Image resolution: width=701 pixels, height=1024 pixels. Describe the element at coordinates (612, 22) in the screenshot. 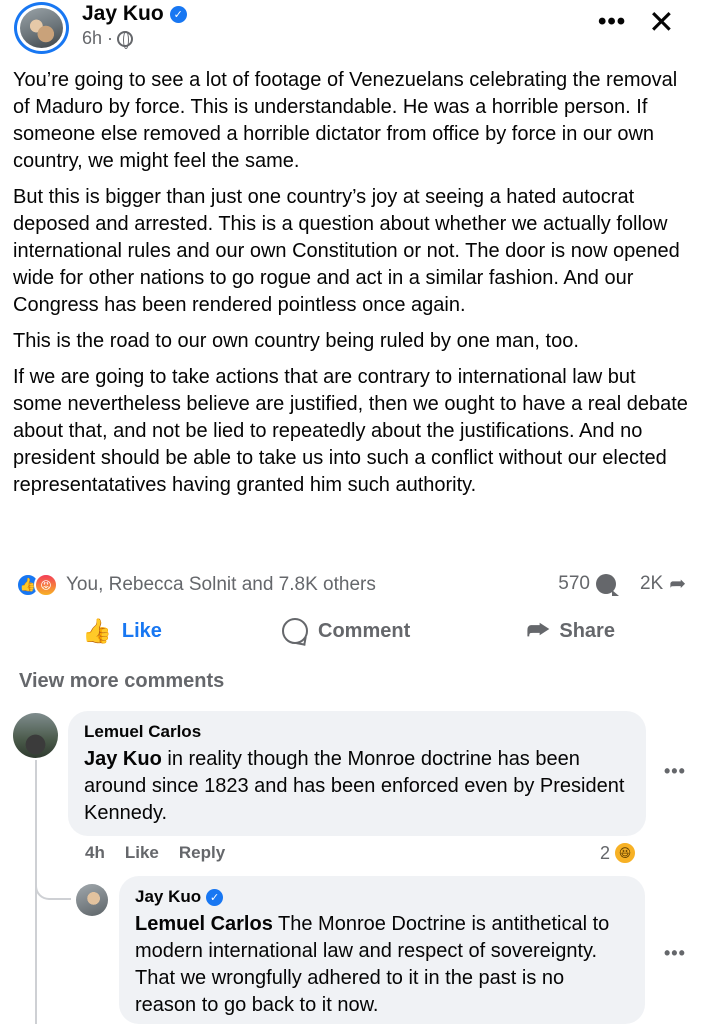

I see `post-more-options-icon: •••` at that location.